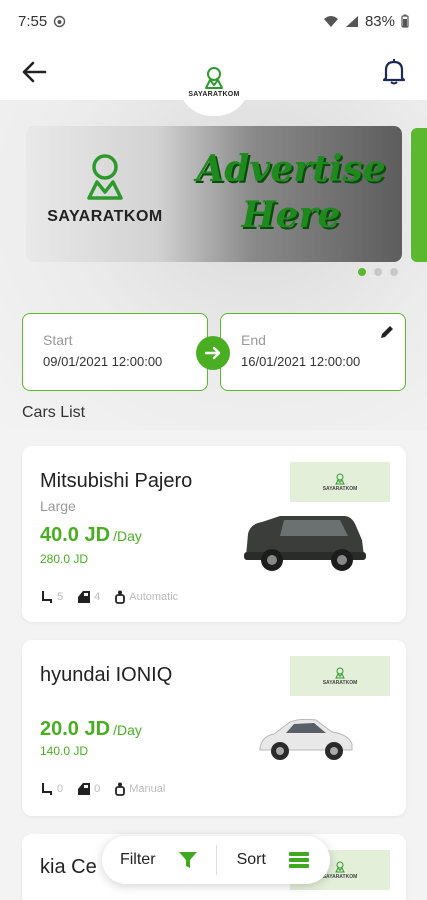 This screenshot has width=427, height=900. Describe the element at coordinates (291, 192) in the screenshot. I see `banner-ad-text: Advertise Here` at that location.